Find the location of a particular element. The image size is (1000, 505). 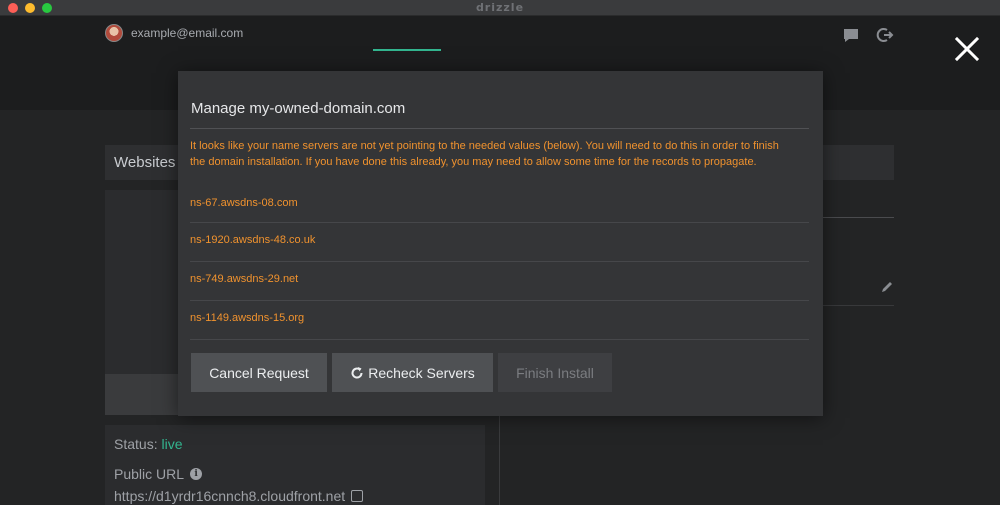

list-item: ns-749.awsdns-29.net is located at coordinates (499, 281).